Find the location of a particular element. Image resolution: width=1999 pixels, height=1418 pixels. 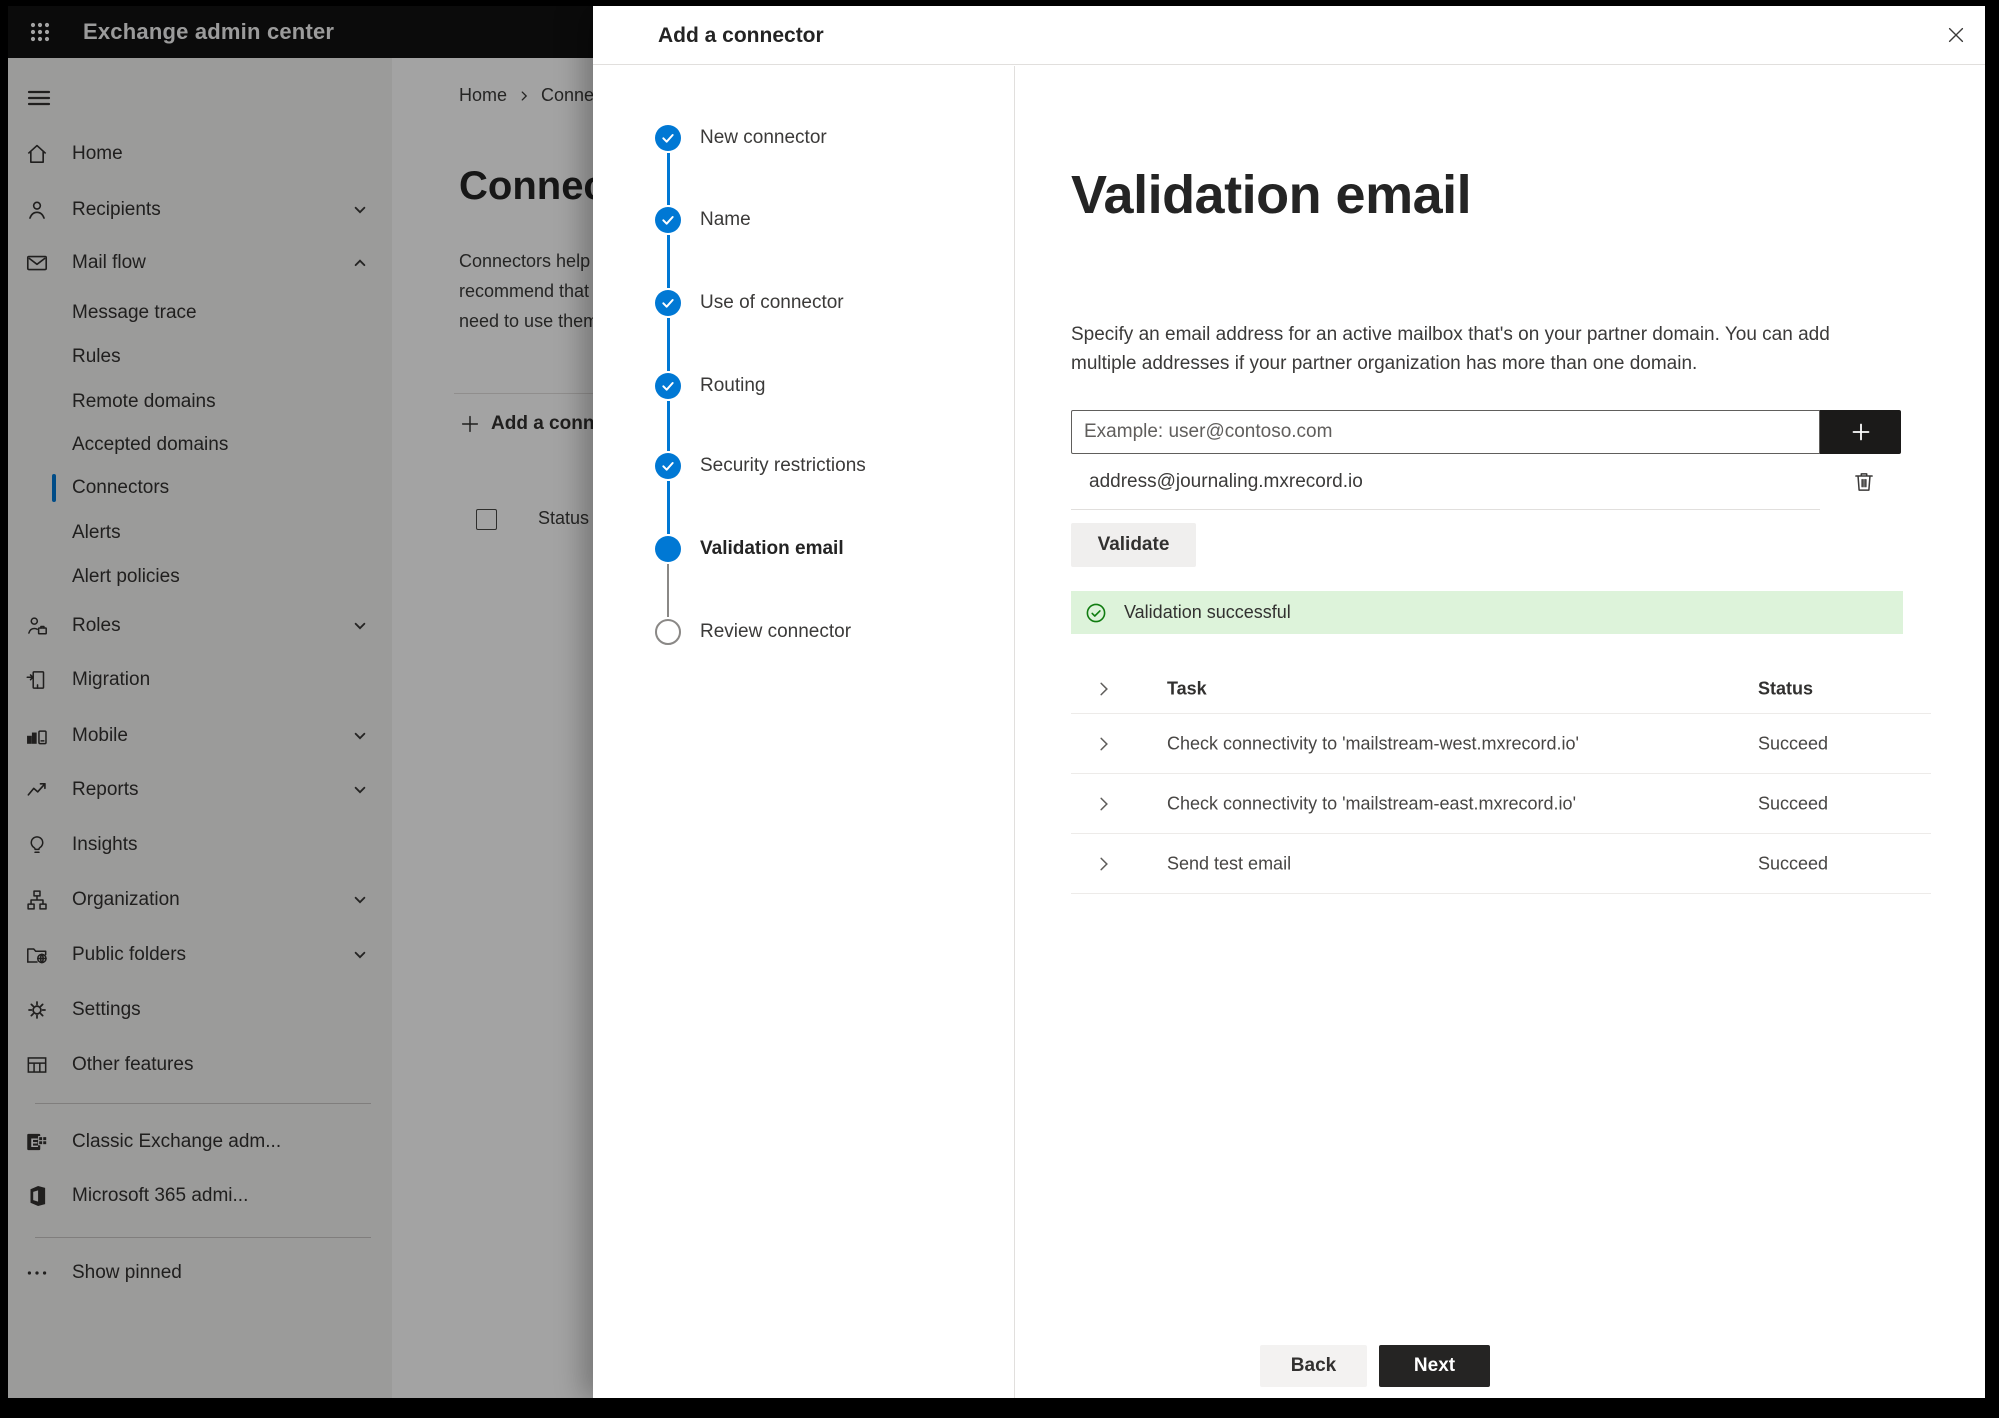

content-heading: Validation email is located at coordinates (1271, 195).